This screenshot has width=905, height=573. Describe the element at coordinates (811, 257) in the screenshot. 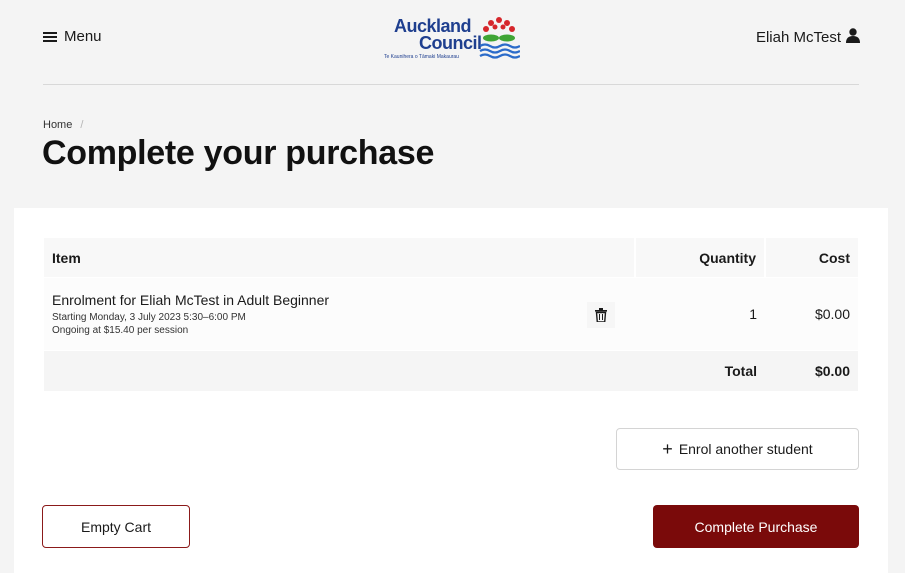

I see `column-header-cost: Cost` at that location.